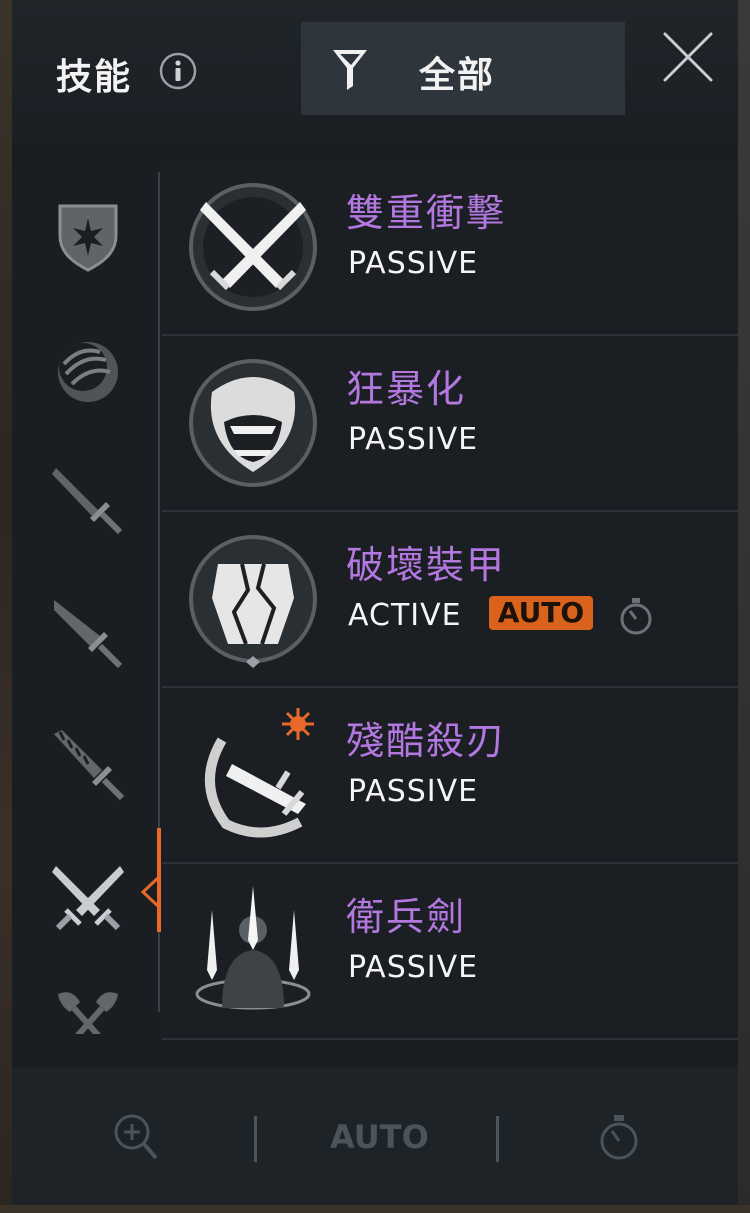 Image resolution: width=750 pixels, height=1213 pixels. I want to click on cruel-blade-icon, so click(259, 773).